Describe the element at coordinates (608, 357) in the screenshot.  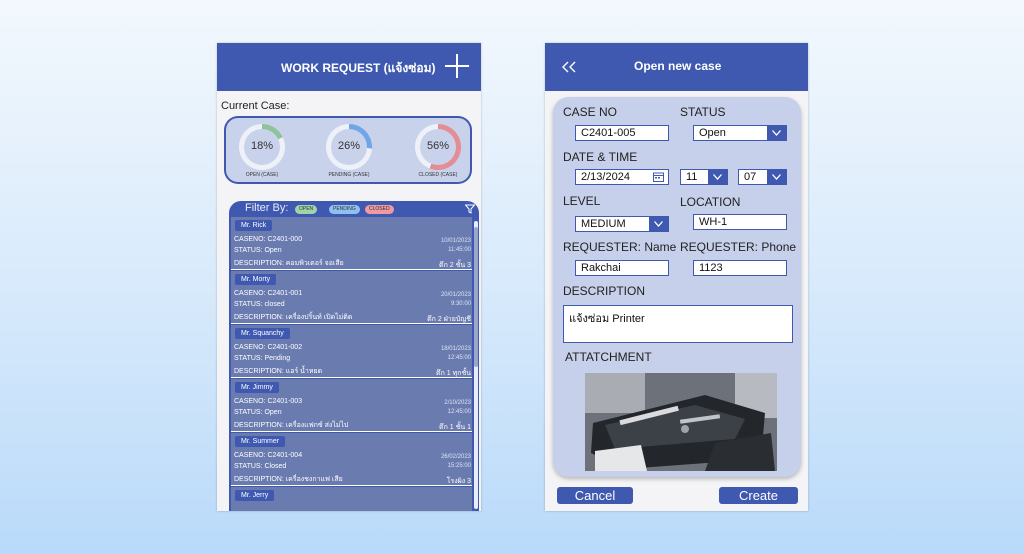
I see `attachment-label: ATTATCHMENT` at that location.